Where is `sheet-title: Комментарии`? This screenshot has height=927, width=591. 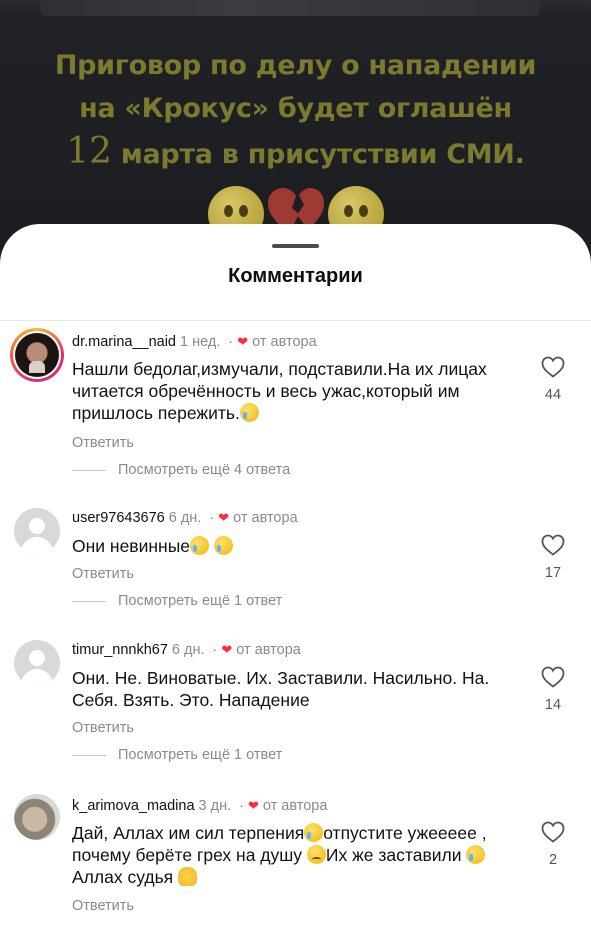 sheet-title: Комментарии is located at coordinates (295, 276).